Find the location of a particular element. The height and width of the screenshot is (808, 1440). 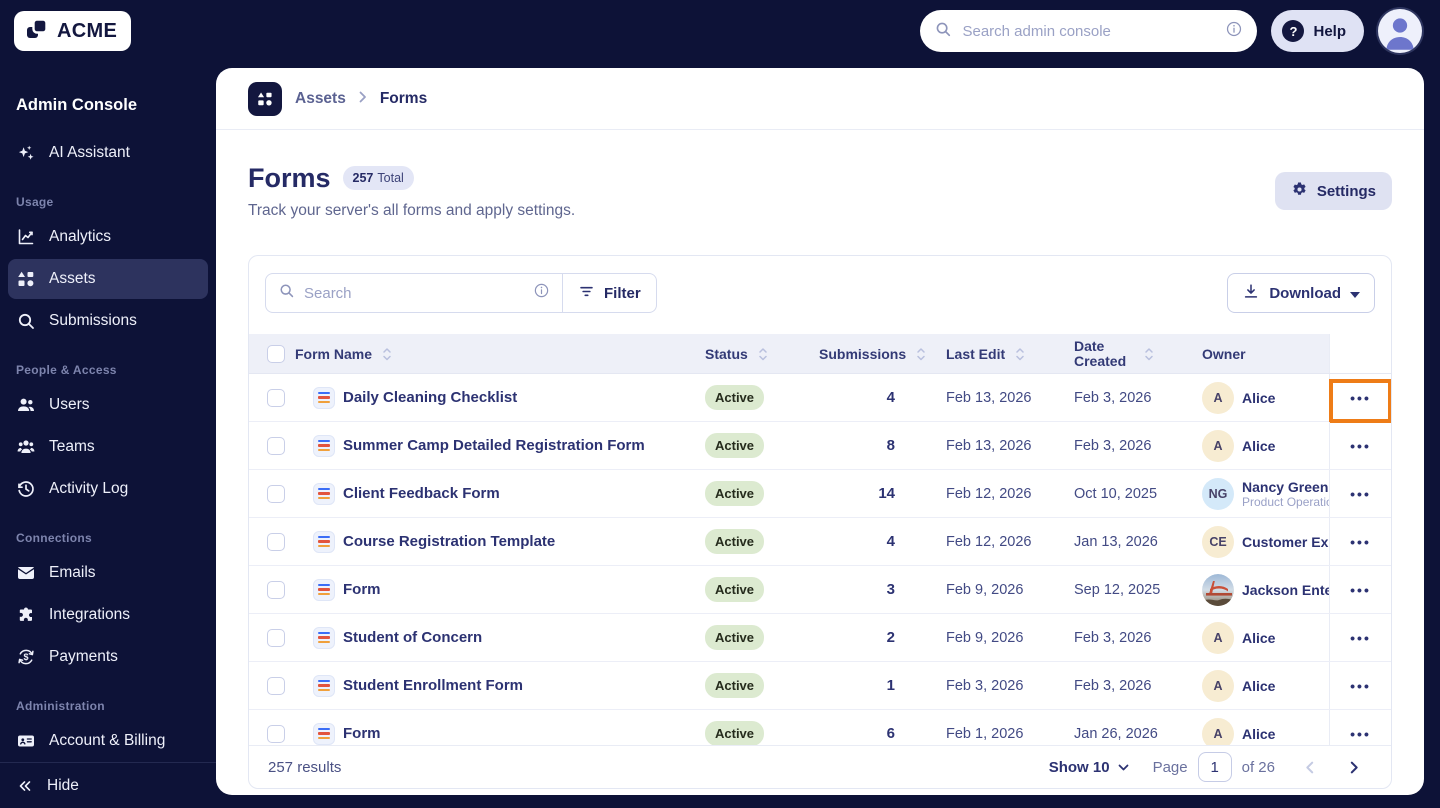

select-all-checkbox is located at coordinates (276, 353).